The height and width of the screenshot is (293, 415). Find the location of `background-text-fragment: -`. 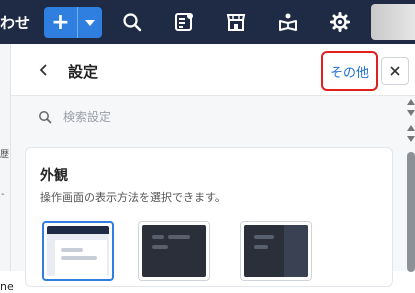

background-text-fragment: - is located at coordinates (3, 194).